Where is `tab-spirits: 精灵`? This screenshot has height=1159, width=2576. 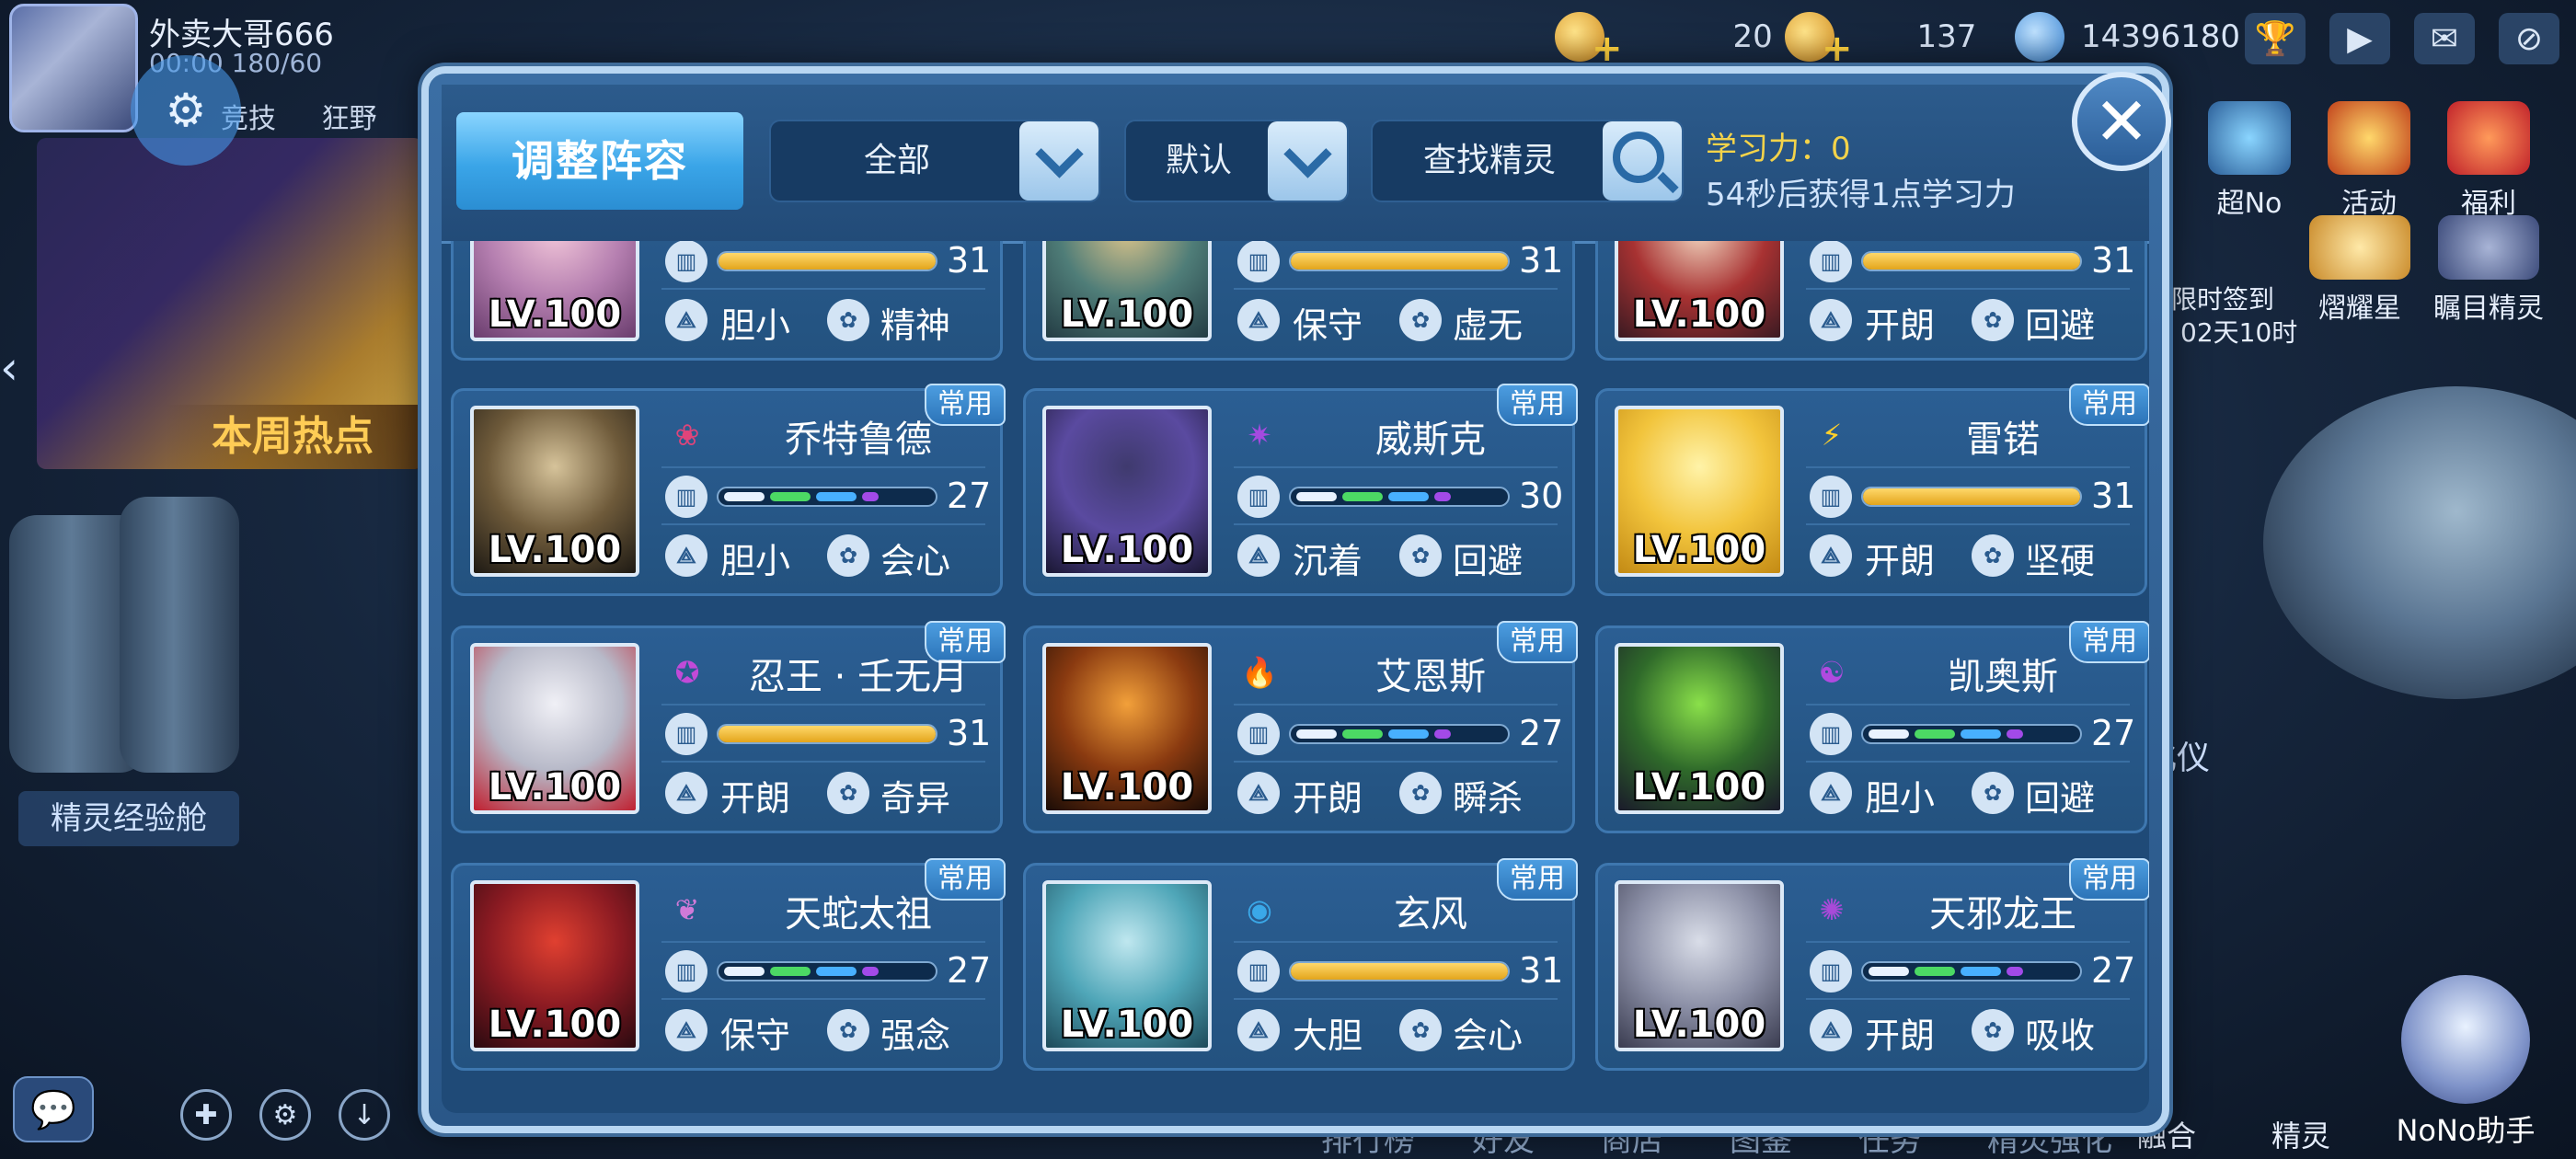 tab-spirits: 精灵 is located at coordinates (2301, 1134).